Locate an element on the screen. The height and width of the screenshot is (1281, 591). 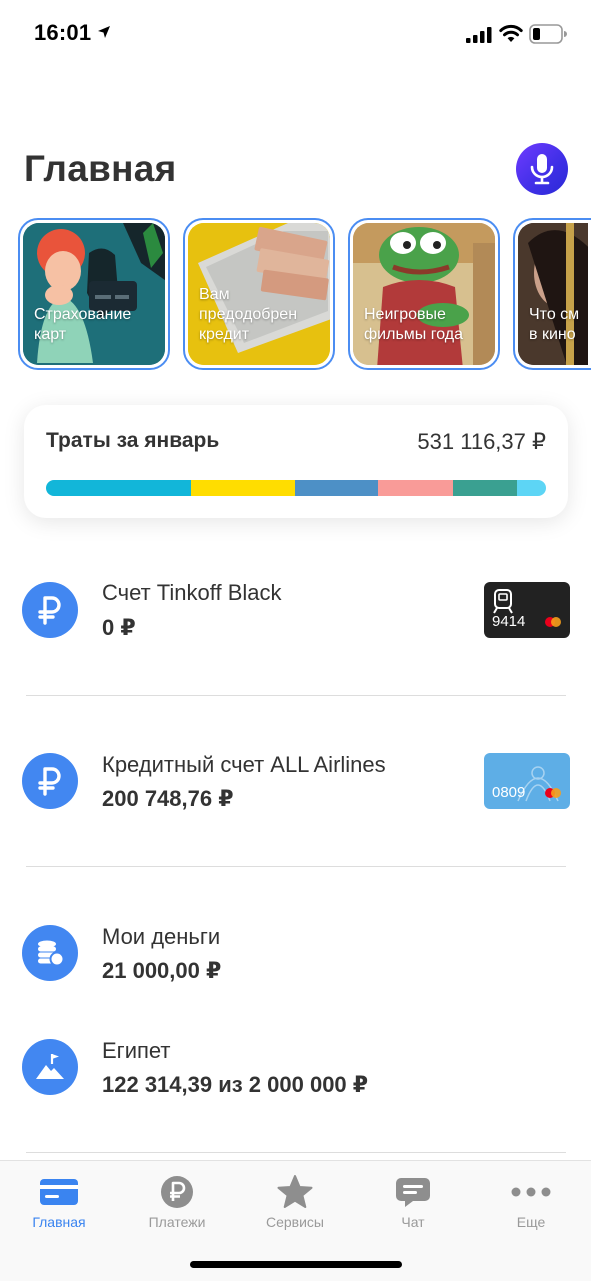
battery-icon is located at coordinates (548, 34).